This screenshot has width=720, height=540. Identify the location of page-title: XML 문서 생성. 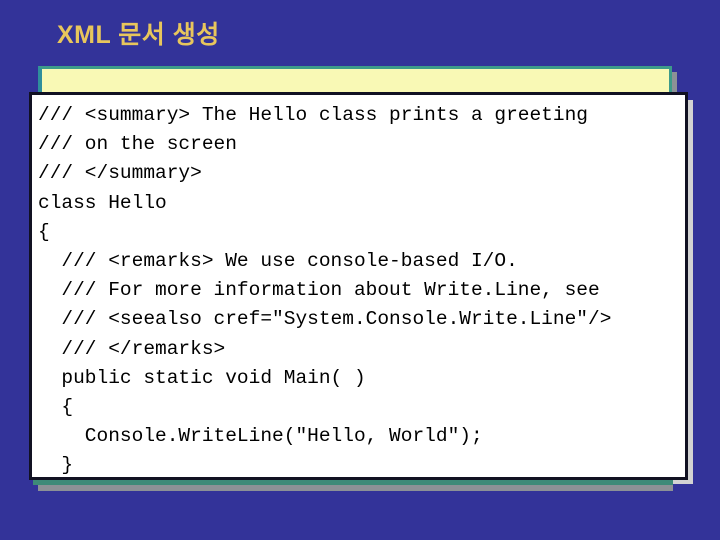
(138, 35).